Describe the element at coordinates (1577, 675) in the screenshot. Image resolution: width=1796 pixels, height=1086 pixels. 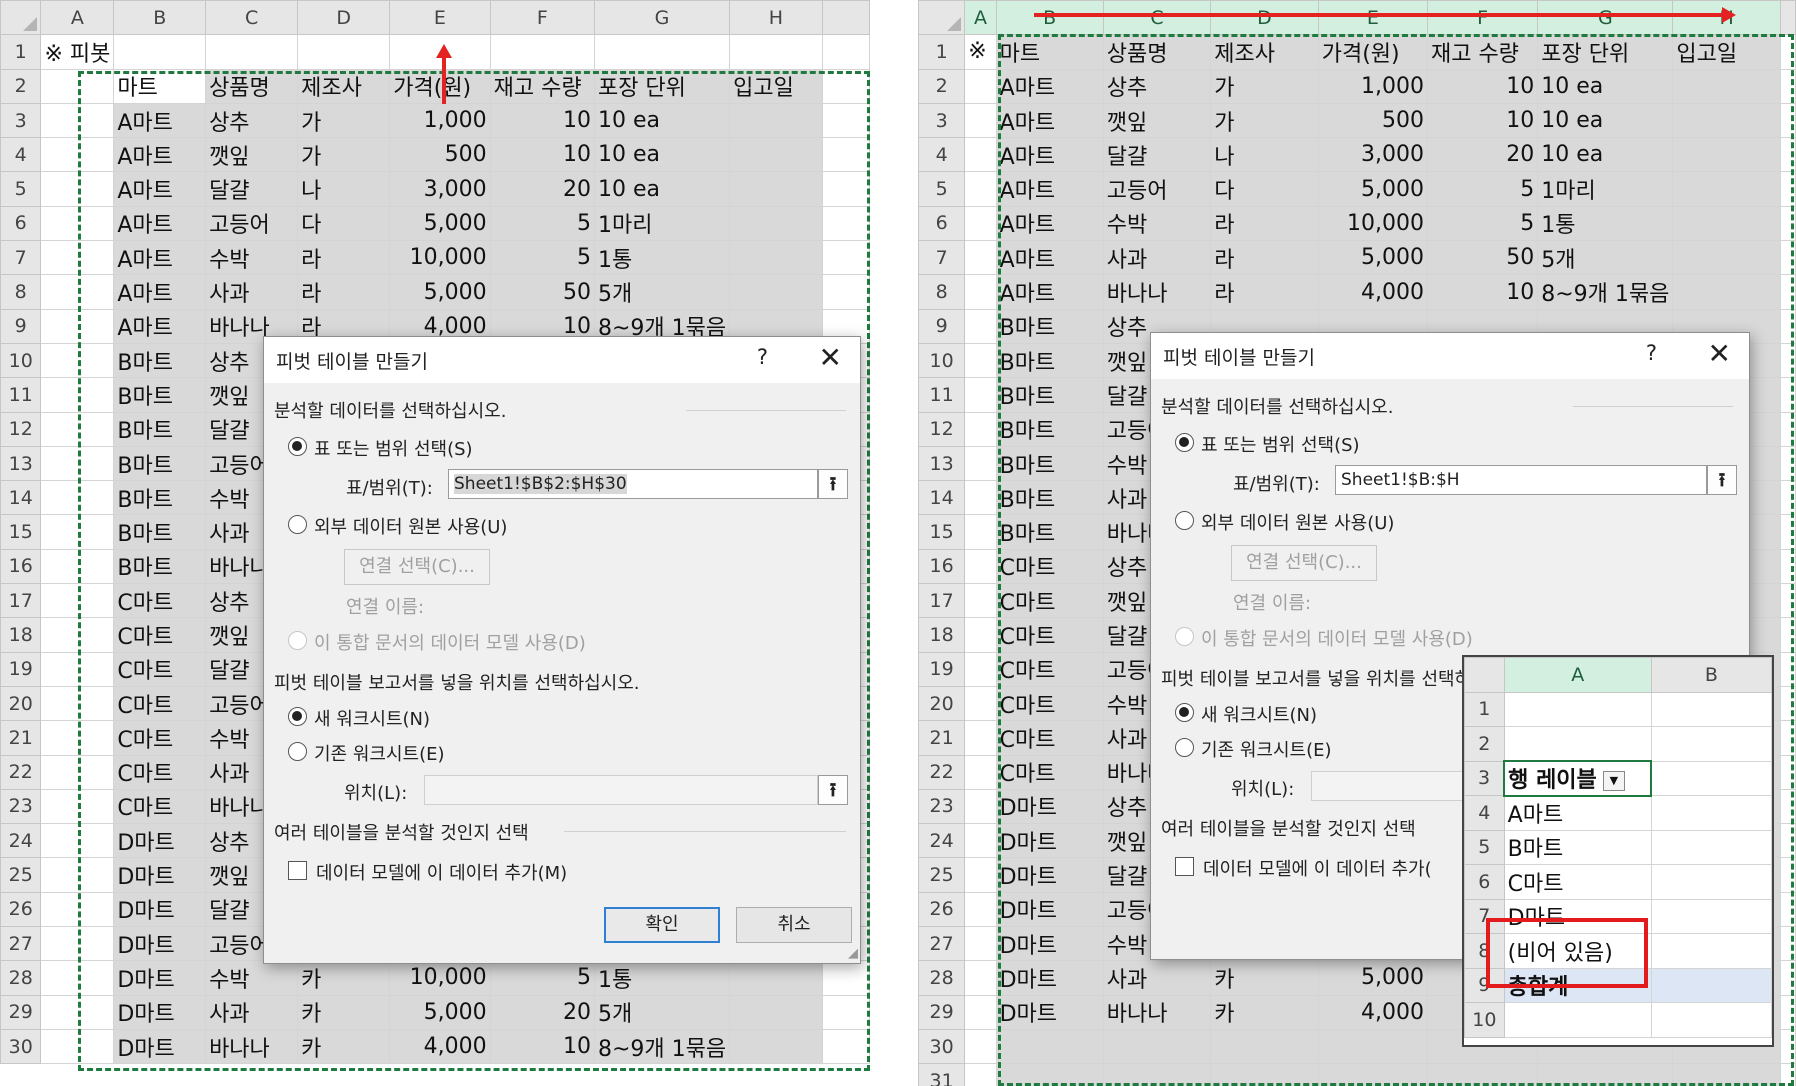
I see `column-header-a: A` at that location.